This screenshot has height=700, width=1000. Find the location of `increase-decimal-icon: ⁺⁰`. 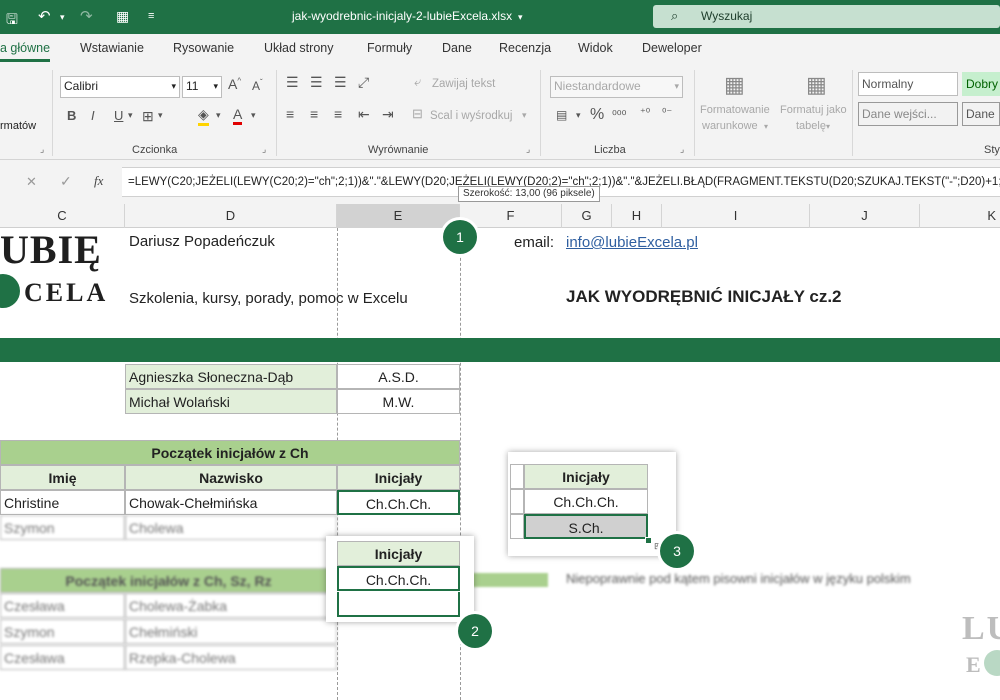

increase-decimal-icon: ⁺⁰ is located at coordinates (645, 112).